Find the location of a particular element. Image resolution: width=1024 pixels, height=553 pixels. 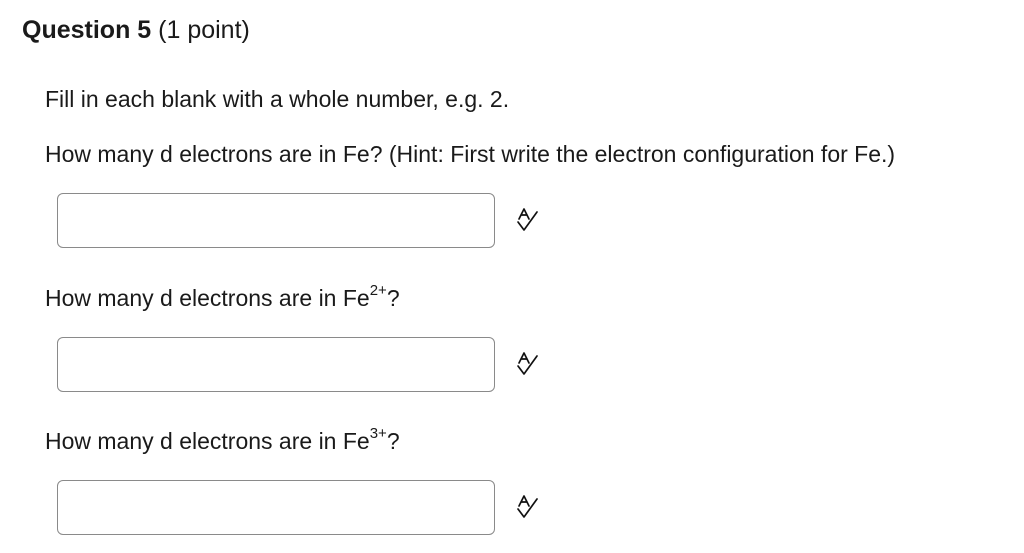

charge-2plus: 2+ is located at coordinates (378, 291).